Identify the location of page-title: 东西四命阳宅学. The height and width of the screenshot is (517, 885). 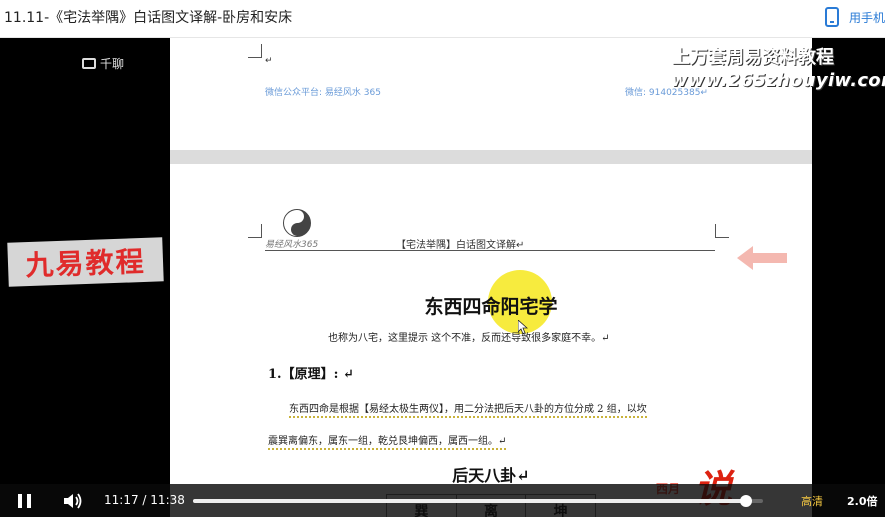
(491, 307).